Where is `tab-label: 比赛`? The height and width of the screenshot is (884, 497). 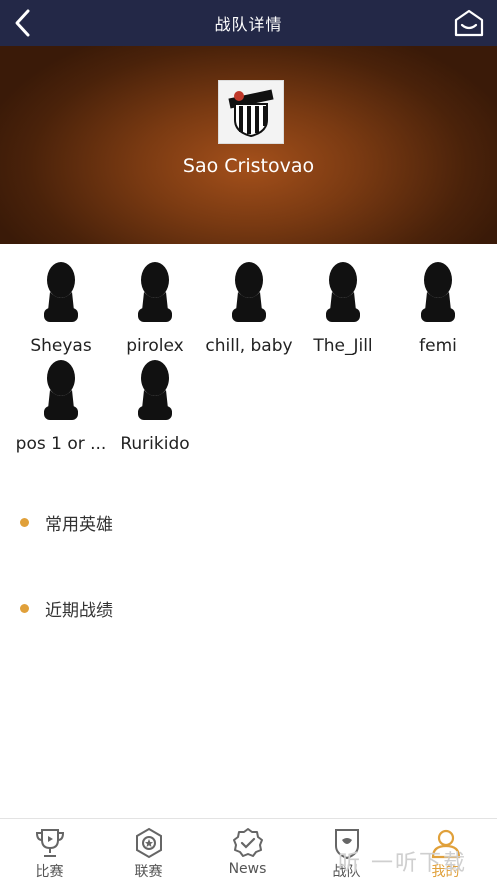
tab-label: 比赛 is located at coordinates (49, 872).